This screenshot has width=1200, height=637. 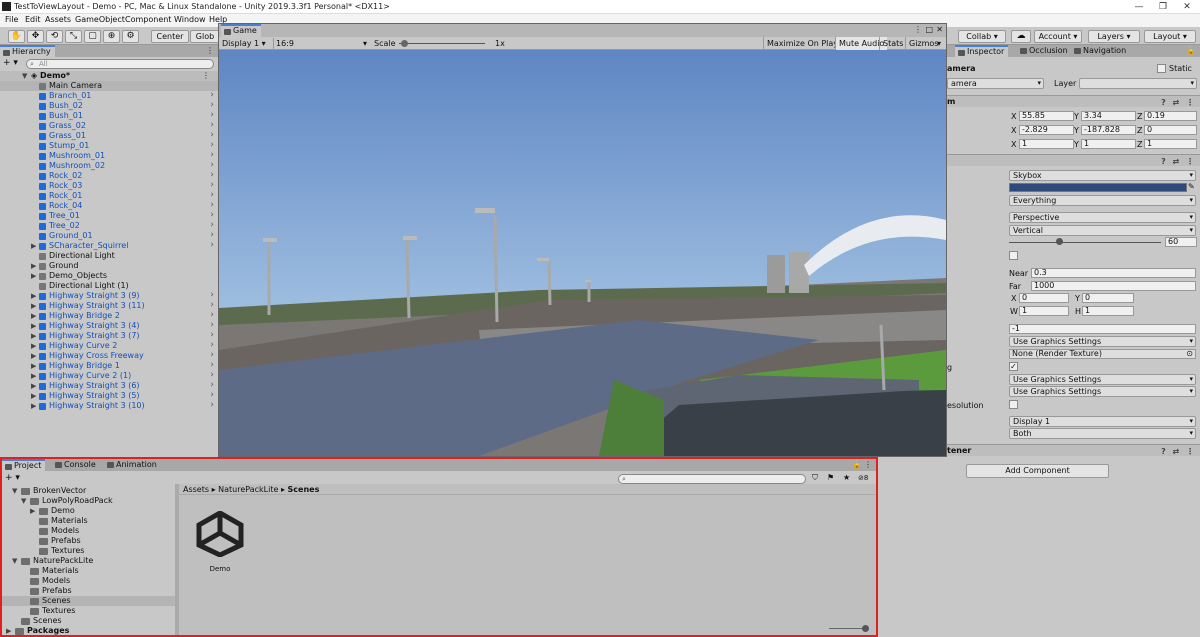 I want to click on lock-icon: 🔒, so click(x=857, y=464).